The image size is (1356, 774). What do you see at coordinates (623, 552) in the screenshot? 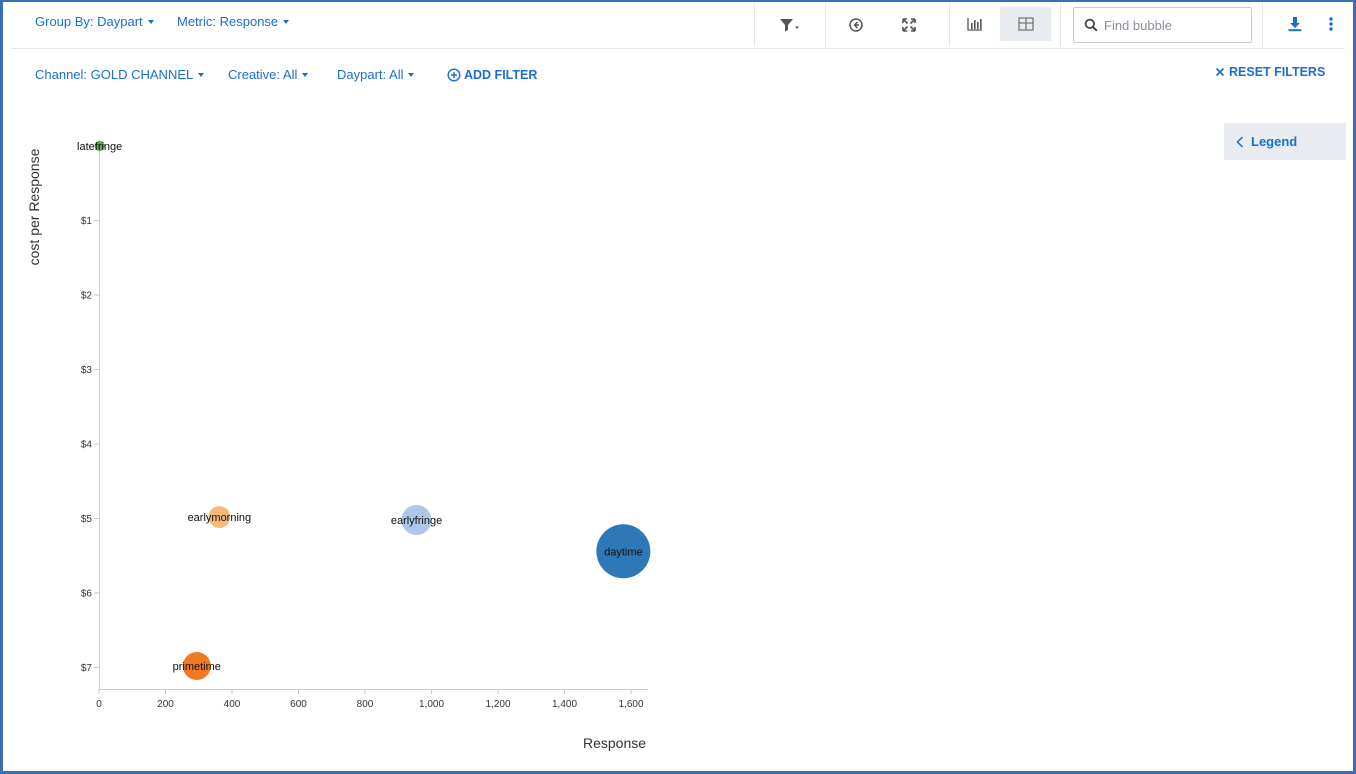
I see `bubble-label: daytime` at bounding box center [623, 552].